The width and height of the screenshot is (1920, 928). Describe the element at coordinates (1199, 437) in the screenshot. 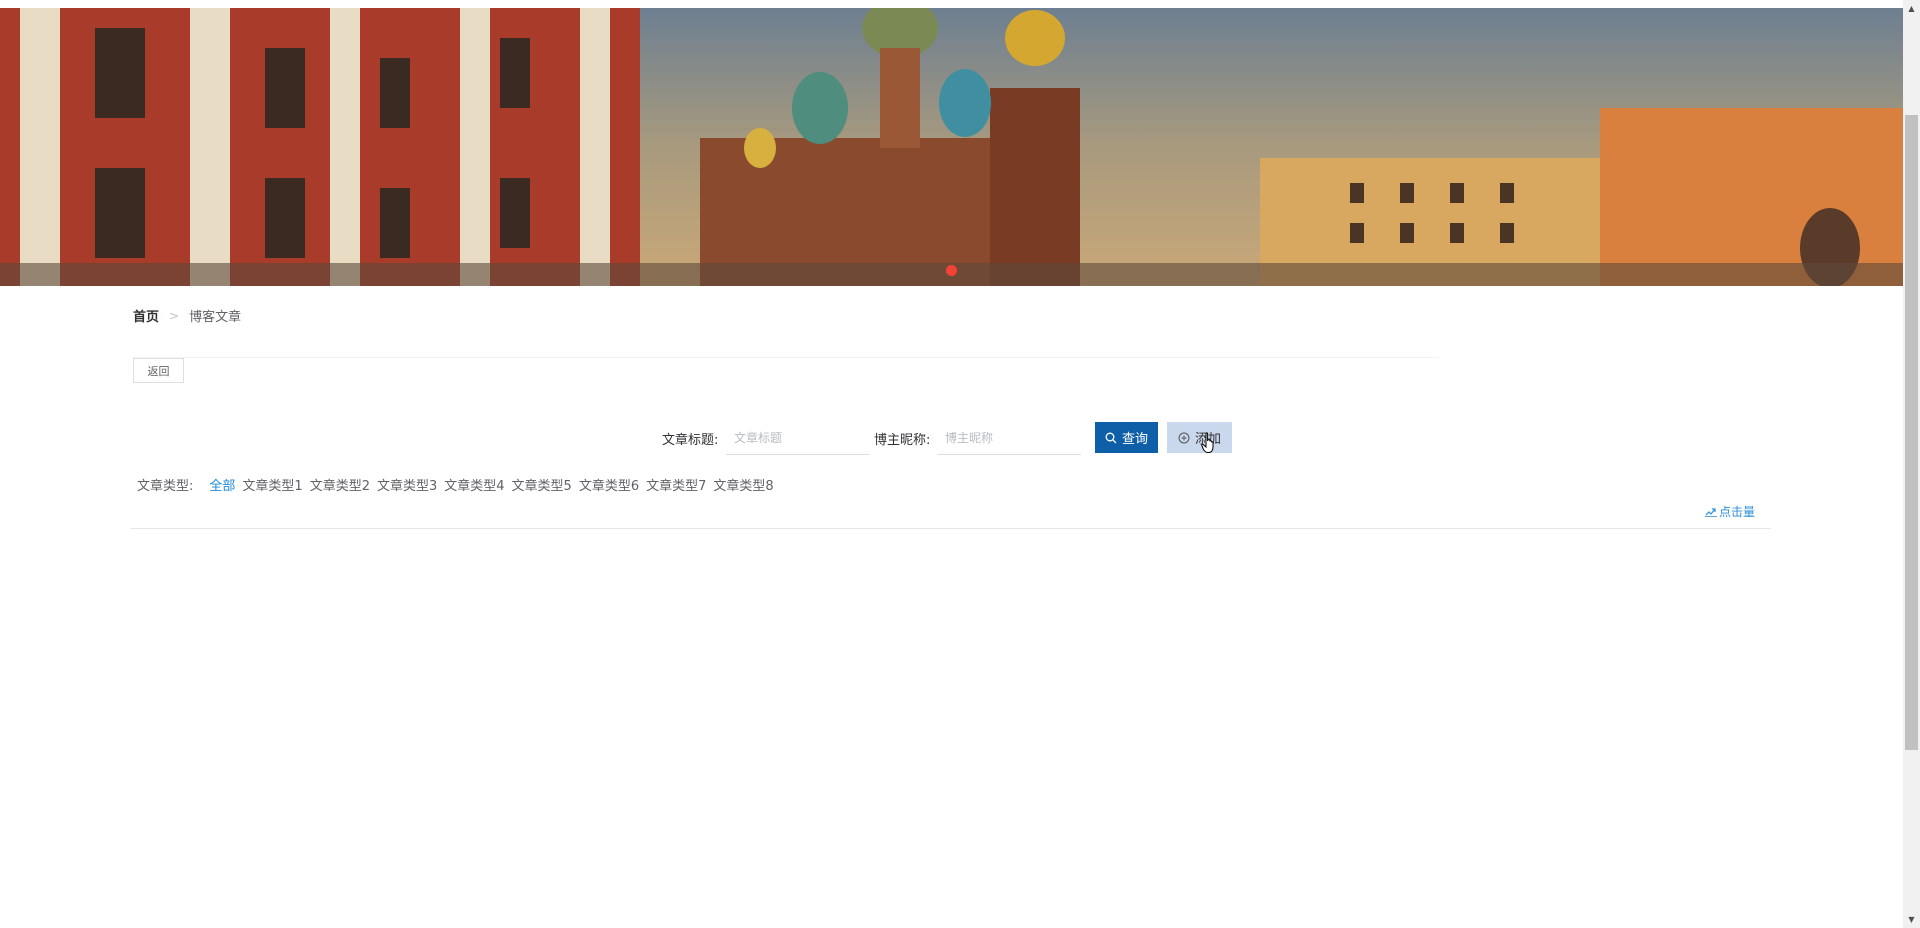

I see `add-button: 添加` at that location.